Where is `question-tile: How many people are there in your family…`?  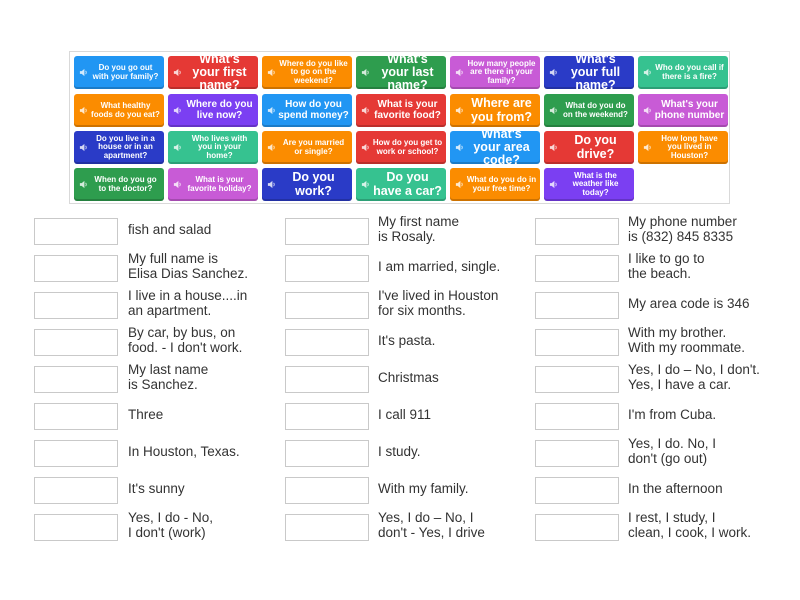 question-tile: How many people are there in your family… is located at coordinates (495, 72).